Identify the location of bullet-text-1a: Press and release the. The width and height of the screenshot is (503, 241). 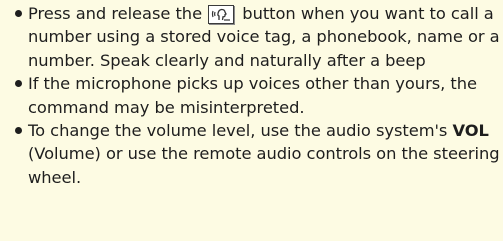
(118, 13).